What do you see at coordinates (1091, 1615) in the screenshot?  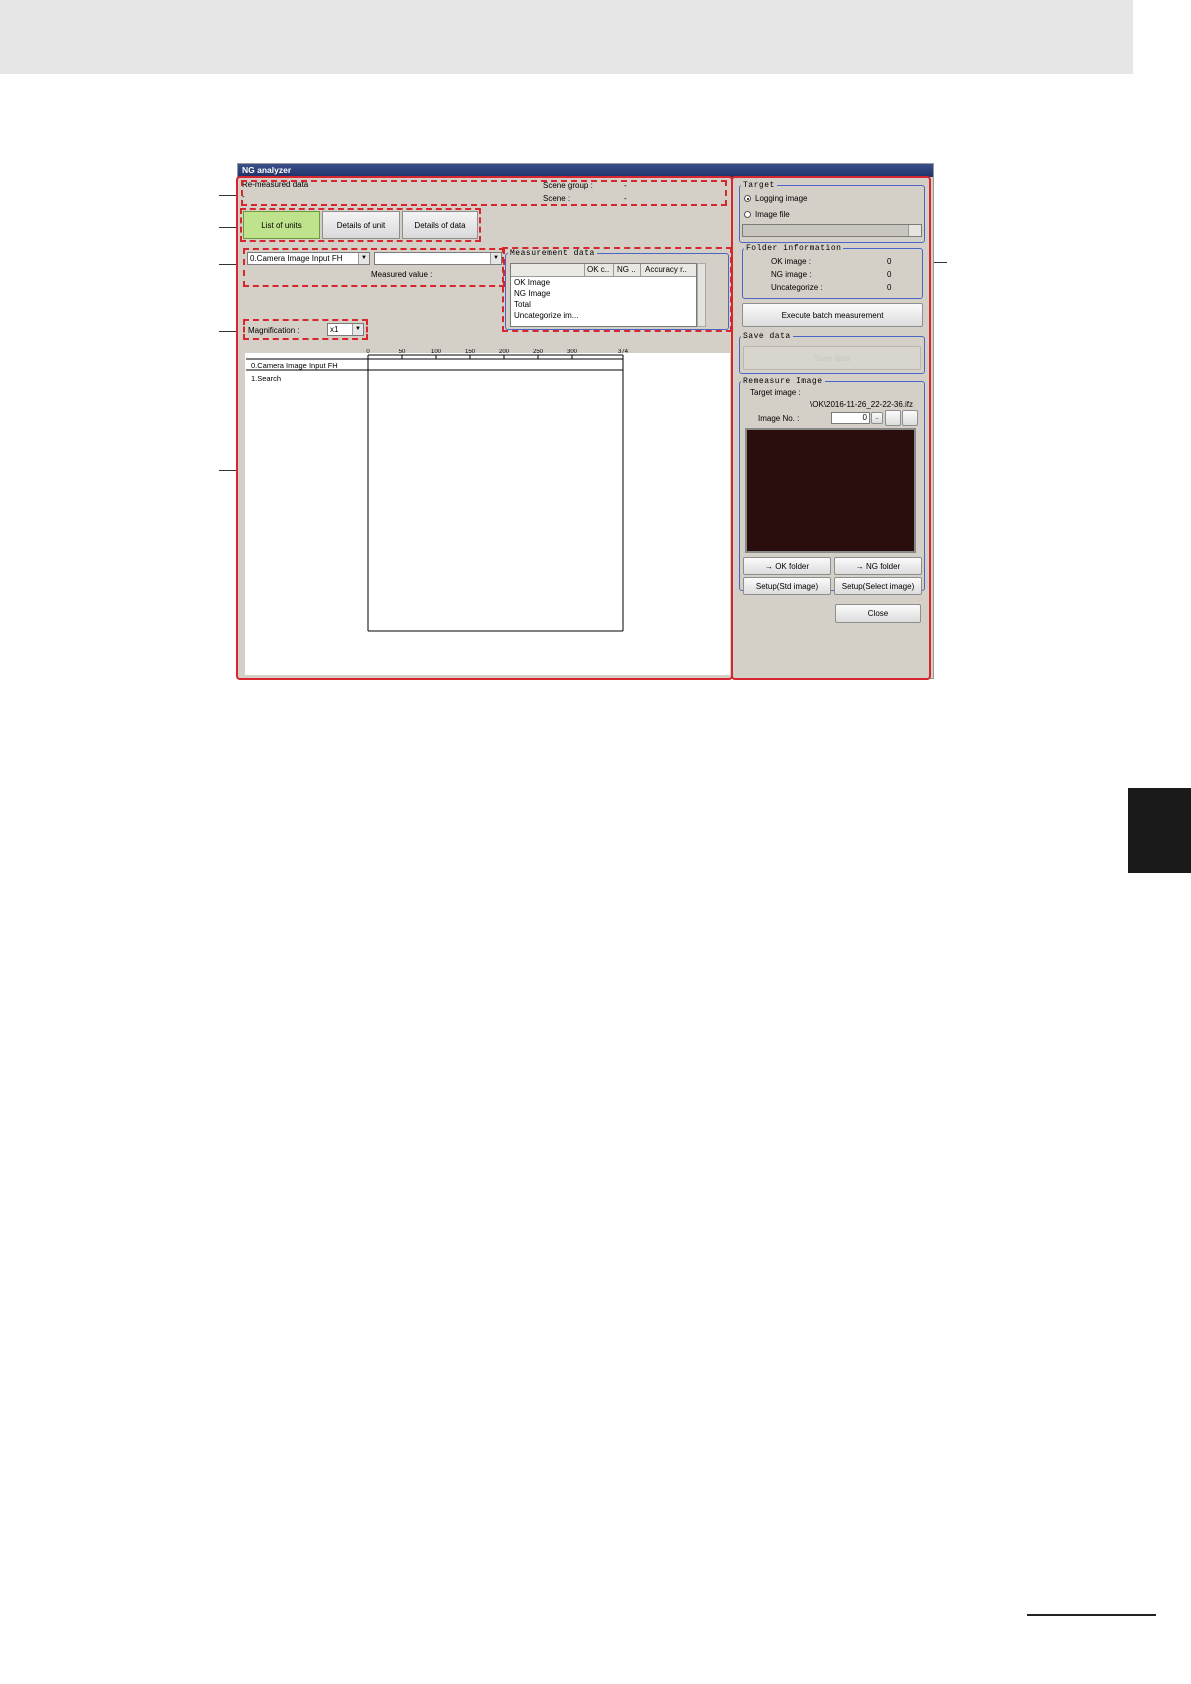 I see `footer-rule` at bounding box center [1091, 1615].